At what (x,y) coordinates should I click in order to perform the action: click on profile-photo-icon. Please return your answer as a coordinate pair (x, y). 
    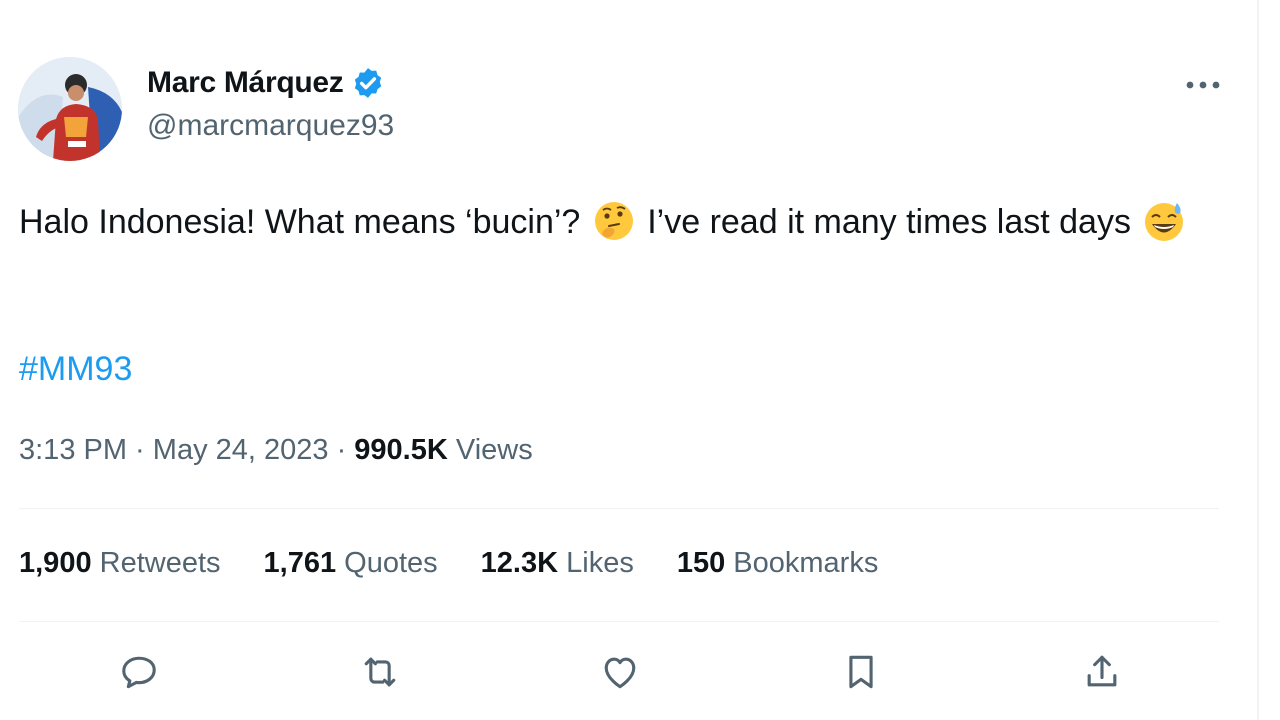
    Looking at the image, I should click on (70, 109).